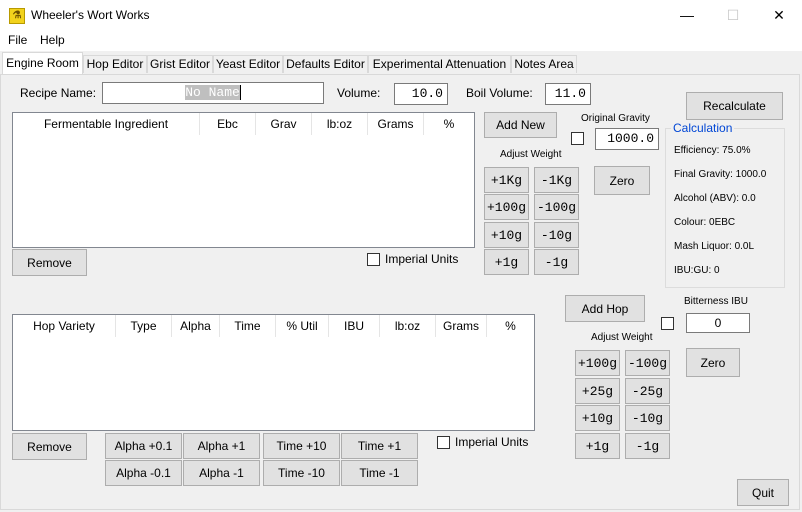 The image size is (802, 512). Describe the element at coordinates (379, 473) in the screenshot. I see `time-minus-1-button: Time -1` at that location.